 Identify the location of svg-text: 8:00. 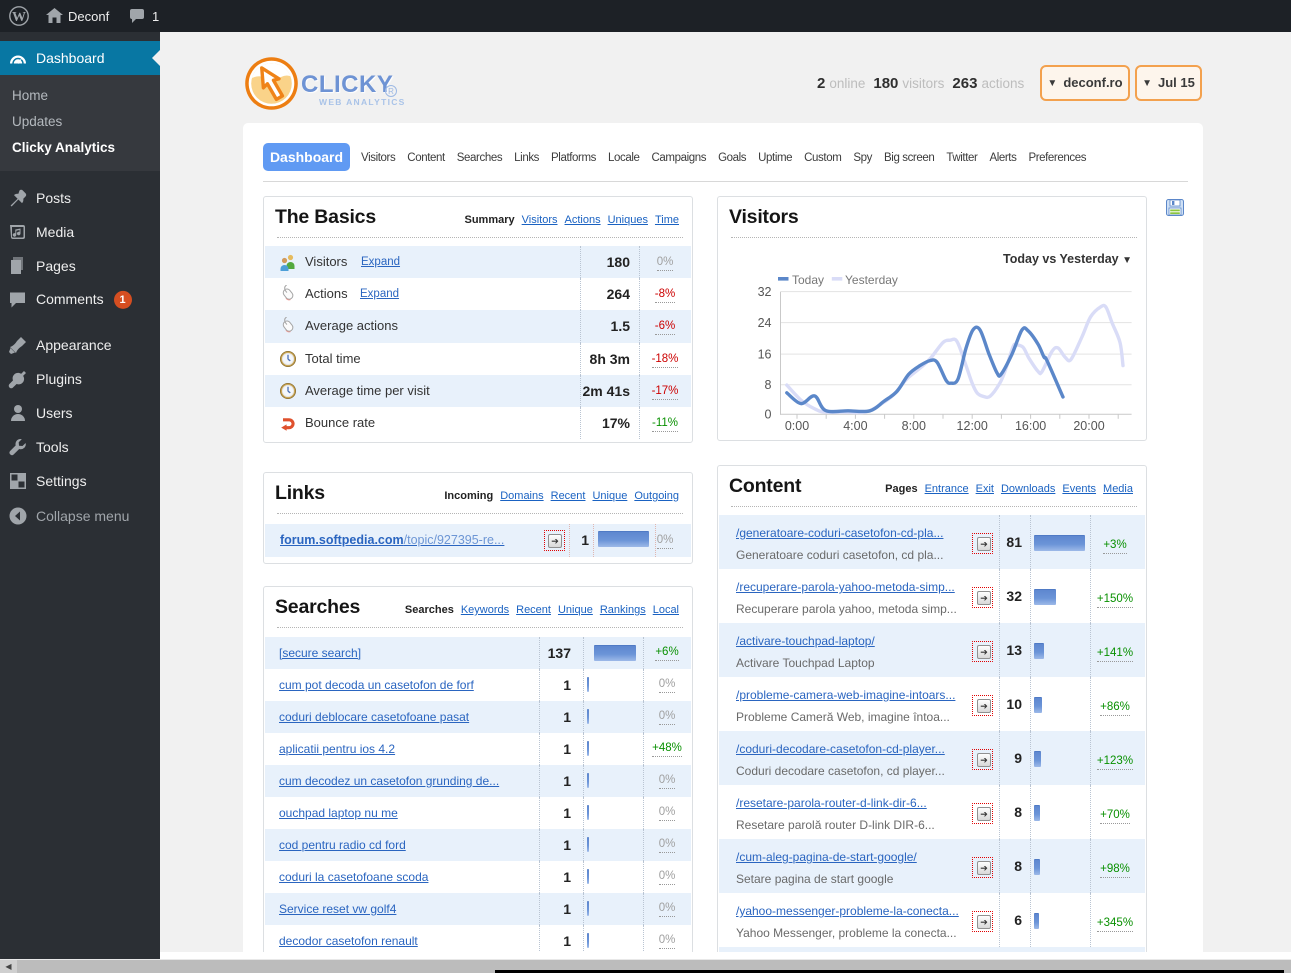
(914, 426).